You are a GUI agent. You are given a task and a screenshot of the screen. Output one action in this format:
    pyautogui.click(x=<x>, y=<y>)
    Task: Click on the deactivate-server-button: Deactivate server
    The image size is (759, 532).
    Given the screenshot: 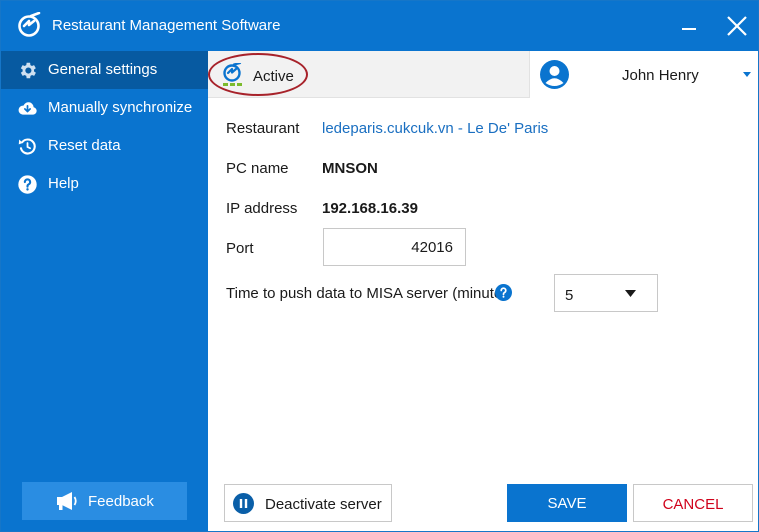 What is the action you would take?
    pyautogui.click(x=308, y=503)
    